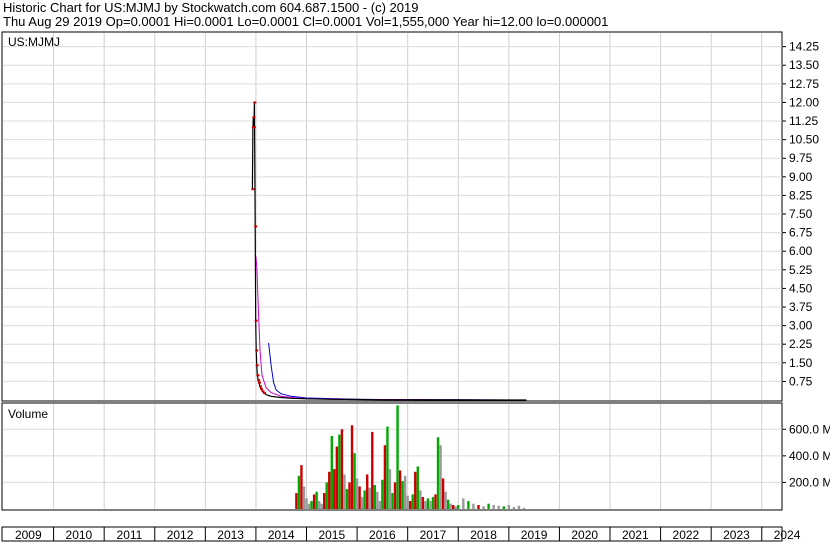 This screenshot has width=830, height=543. Describe the element at coordinates (801, 251) in the screenshot. I see `price-tick-label: 6.00` at that location.